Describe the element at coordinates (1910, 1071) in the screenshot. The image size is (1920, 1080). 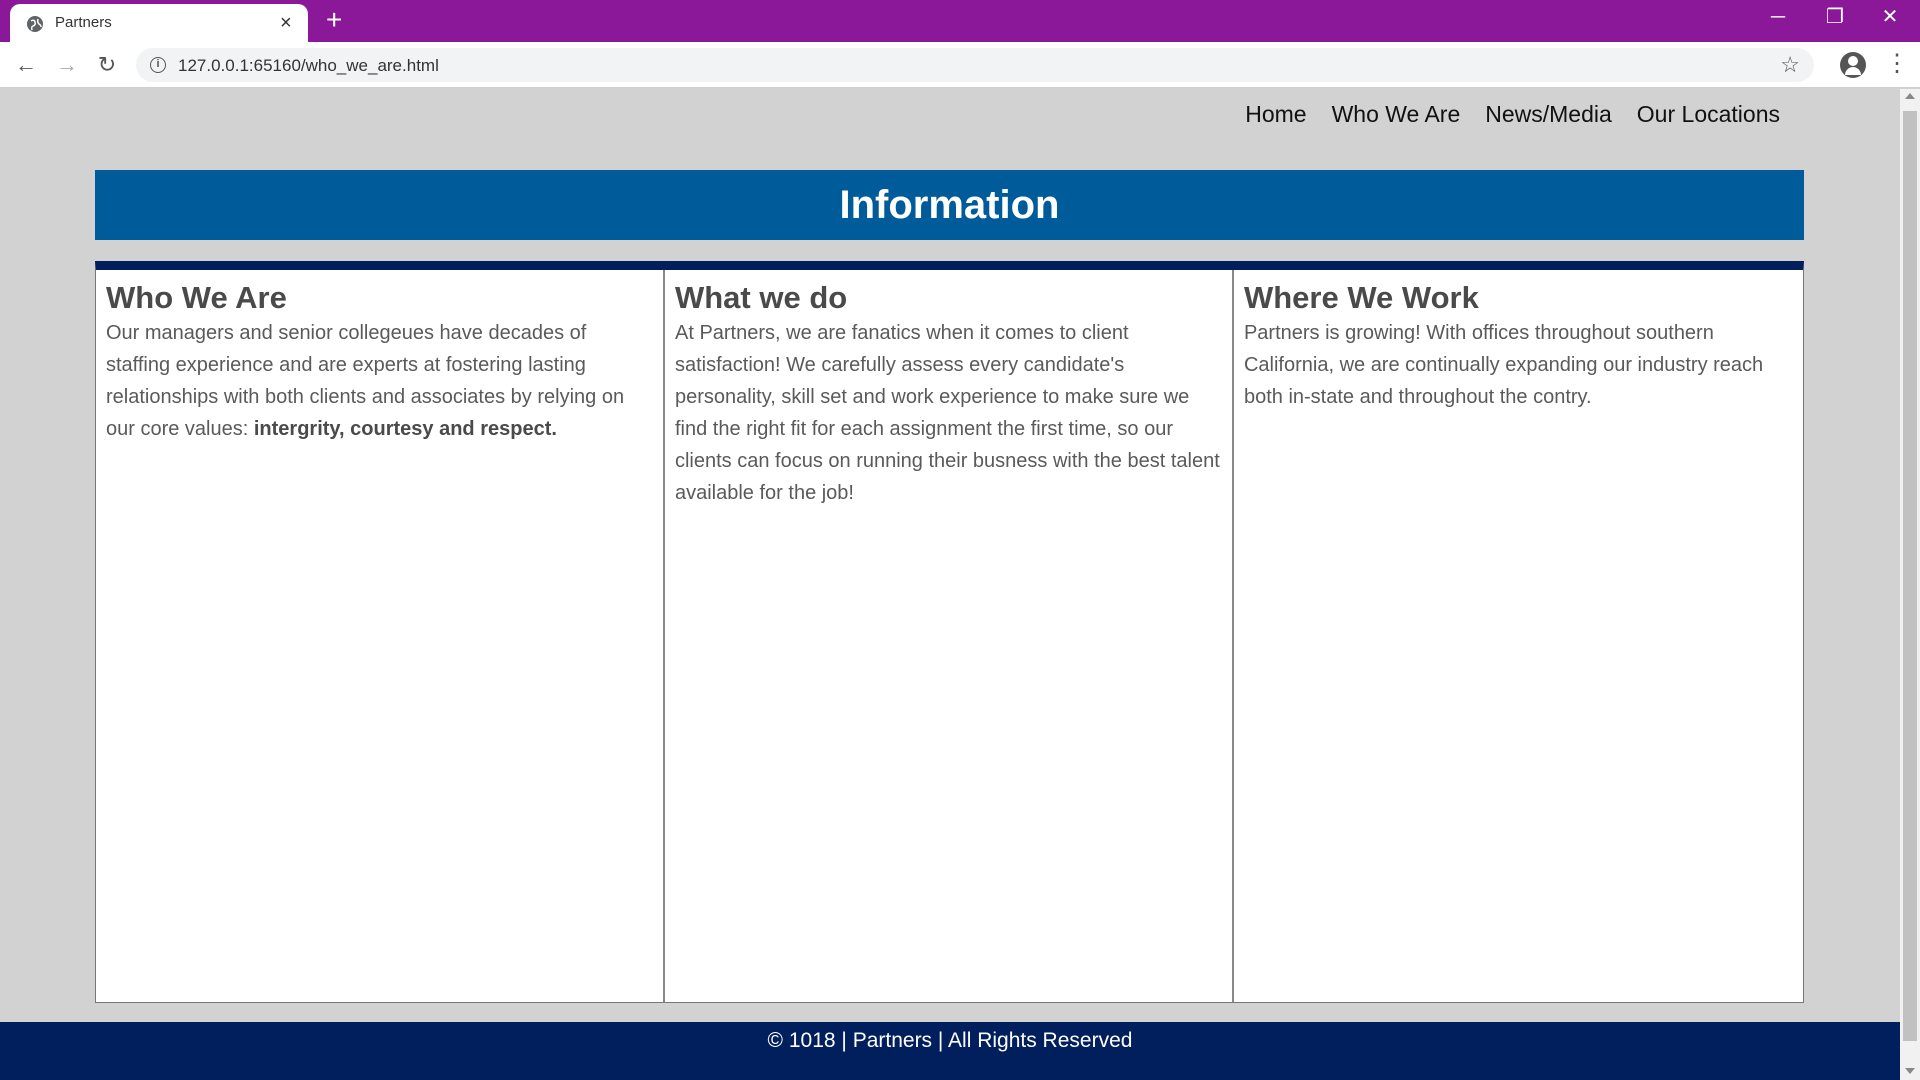
I see `scroll-down-icon` at that location.